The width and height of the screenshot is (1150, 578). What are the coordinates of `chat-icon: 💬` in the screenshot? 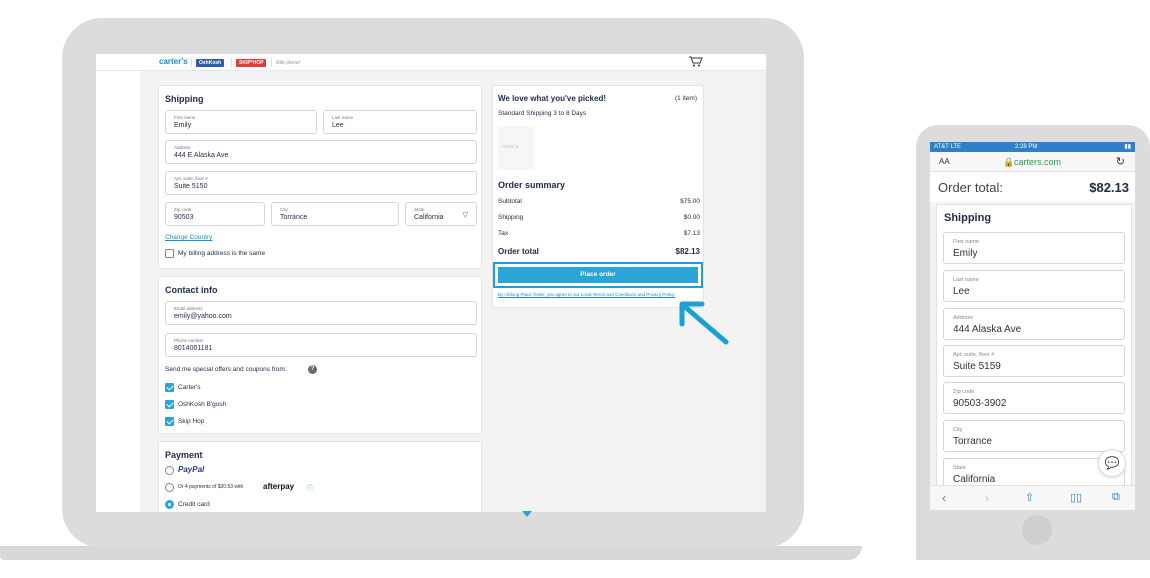 It's located at (1112, 463).